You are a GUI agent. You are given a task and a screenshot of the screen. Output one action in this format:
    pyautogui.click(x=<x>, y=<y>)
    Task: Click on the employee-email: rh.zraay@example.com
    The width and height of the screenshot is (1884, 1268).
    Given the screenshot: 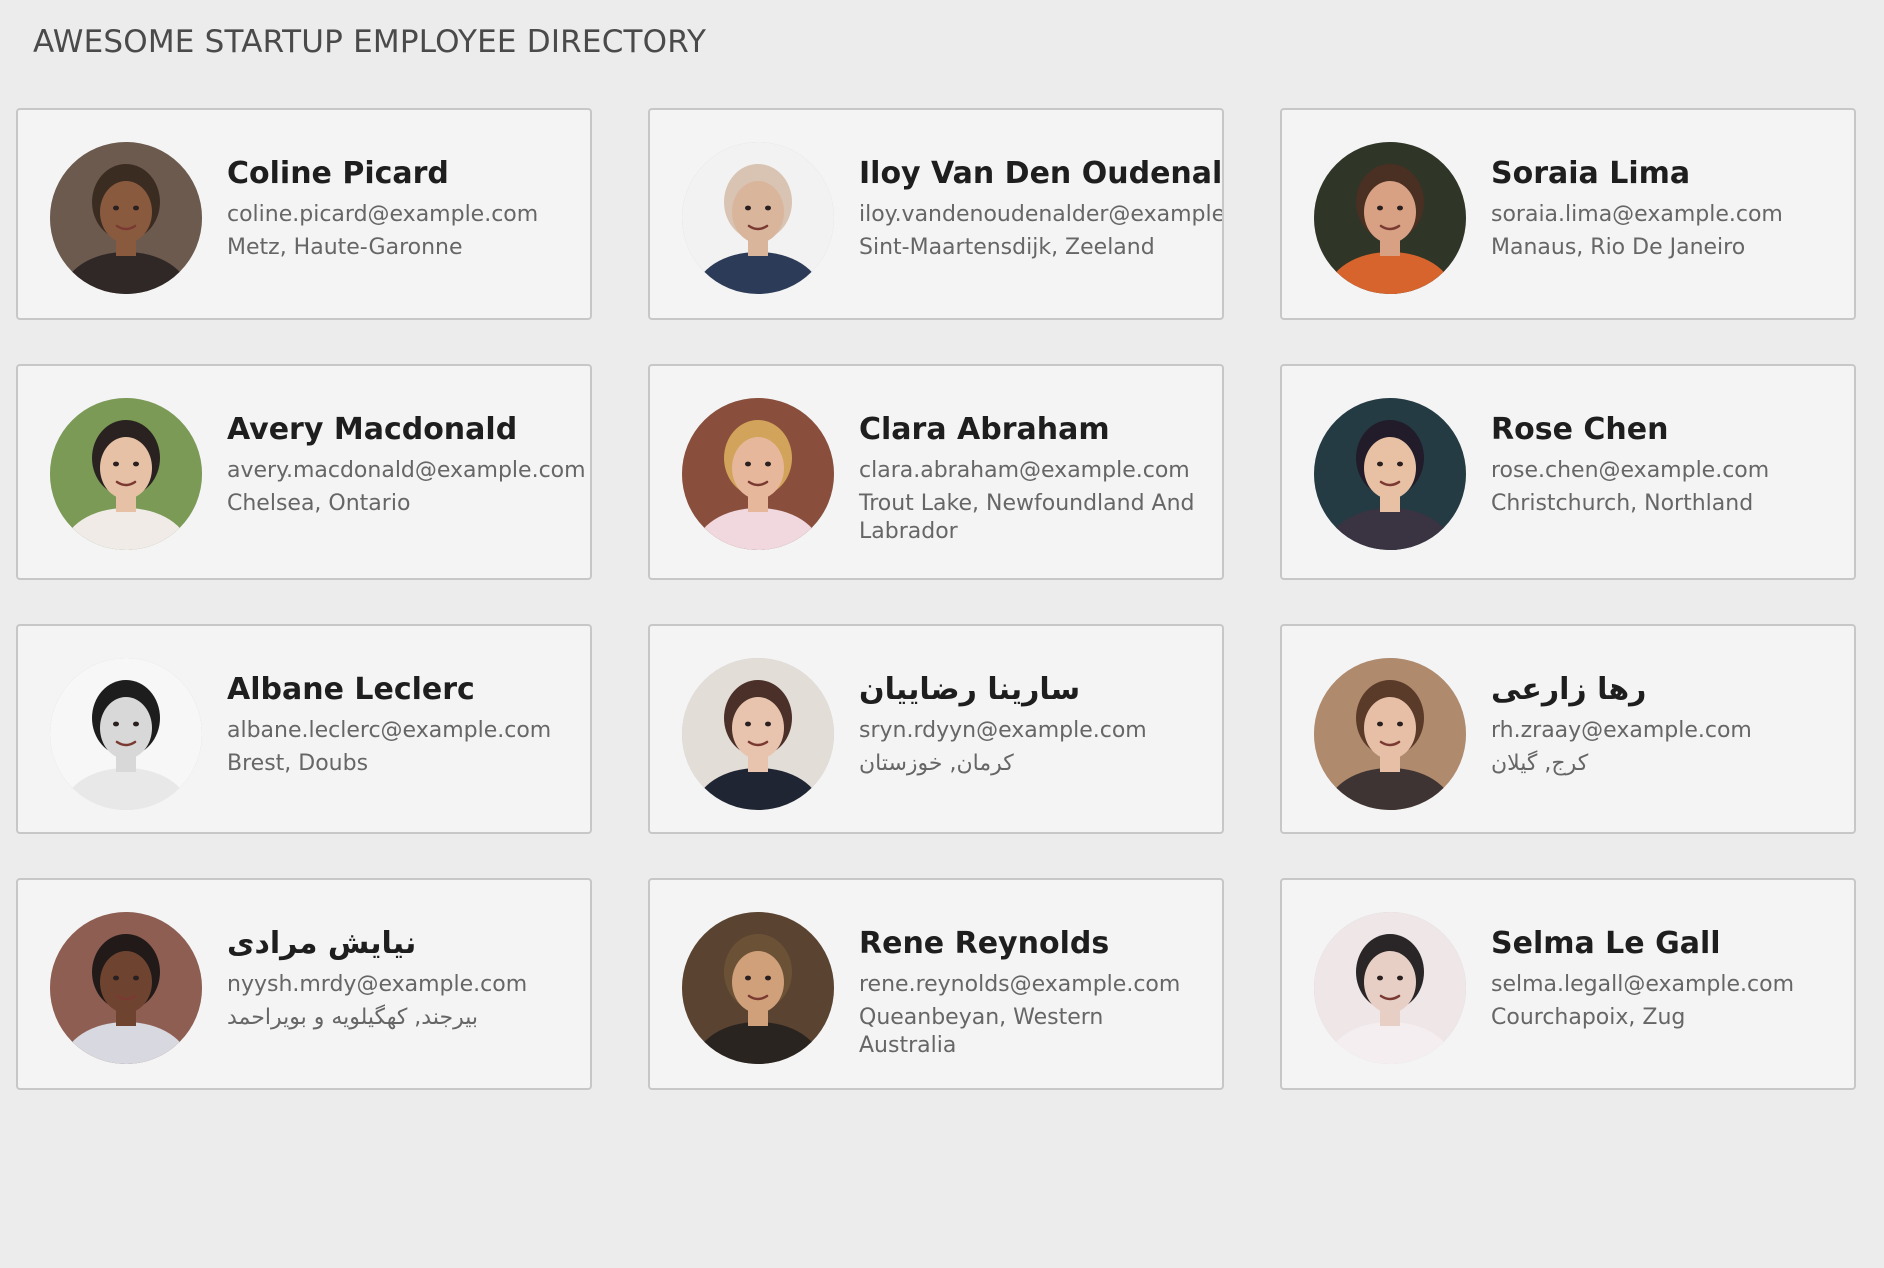 What is the action you would take?
    pyautogui.click(x=1621, y=730)
    